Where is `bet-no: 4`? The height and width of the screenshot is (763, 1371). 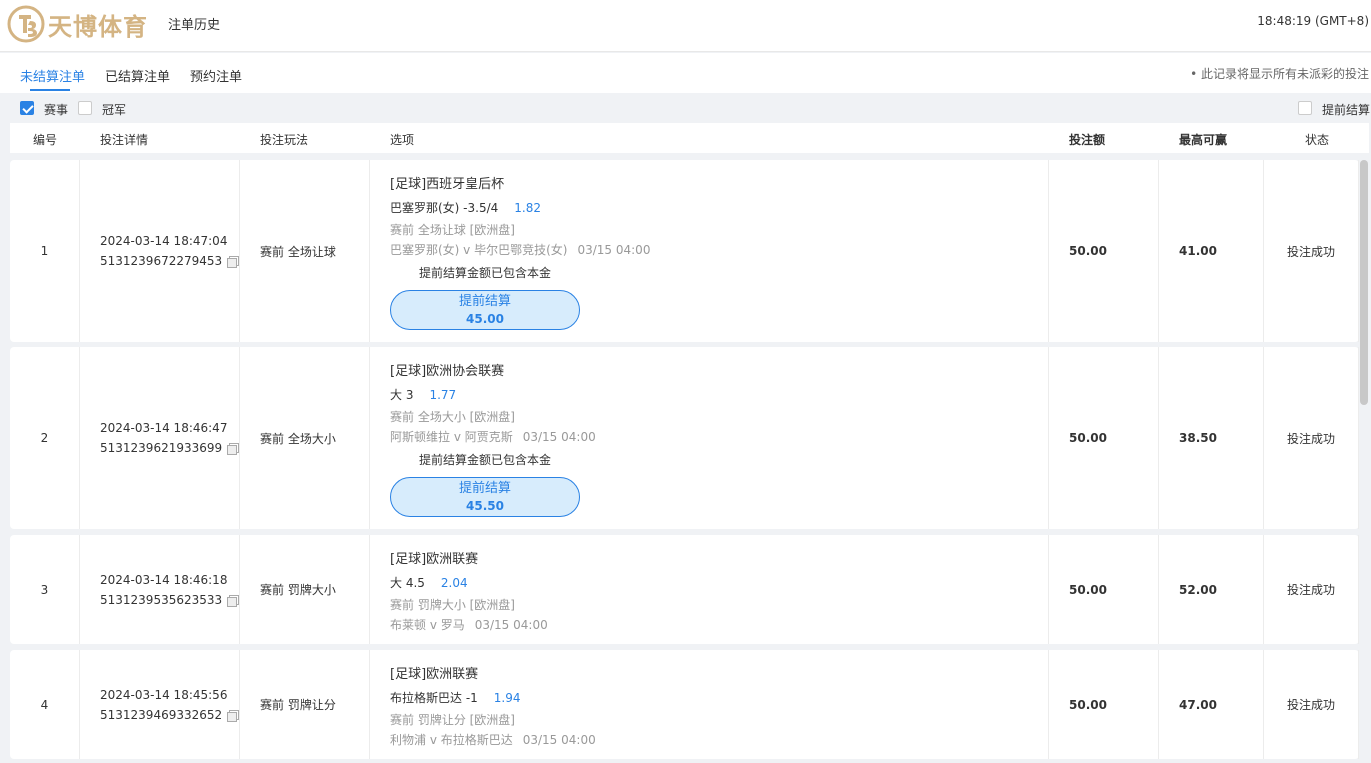 bet-no: 4 is located at coordinates (45, 704).